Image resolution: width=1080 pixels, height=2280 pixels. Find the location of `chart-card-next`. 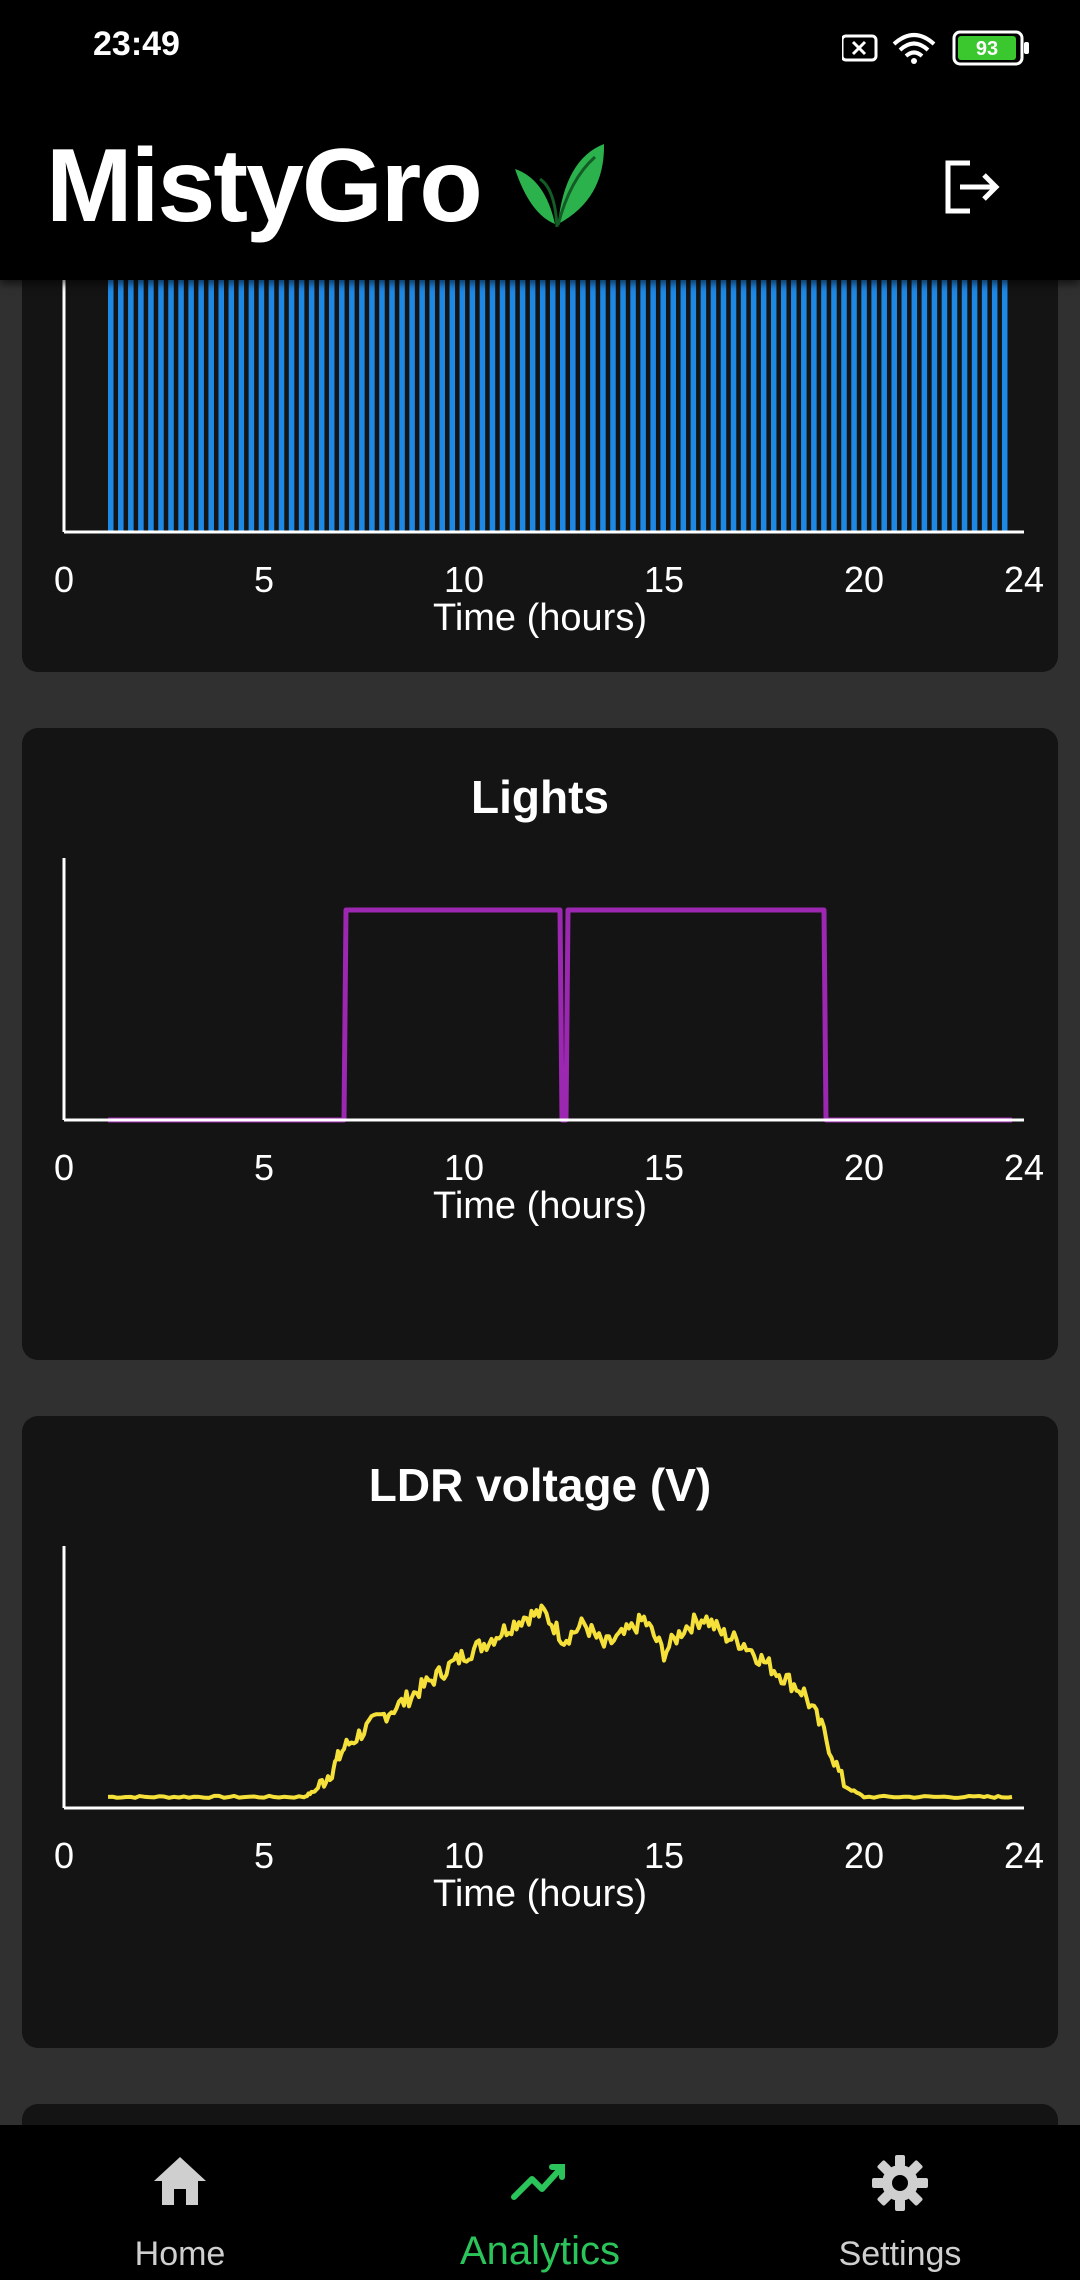

chart-card-next is located at coordinates (540, 2114).